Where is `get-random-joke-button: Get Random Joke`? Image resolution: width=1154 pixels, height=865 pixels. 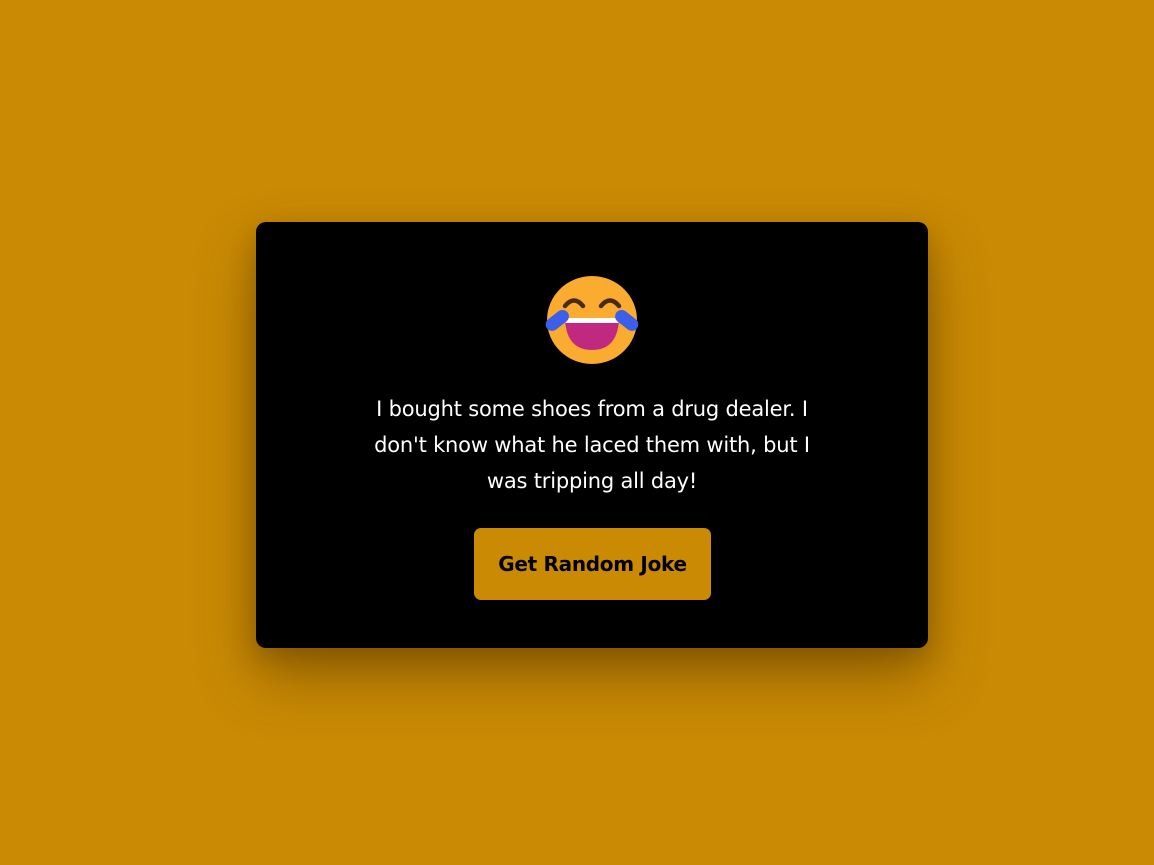
get-random-joke-button: Get Random Joke is located at coordinates (592, 564).